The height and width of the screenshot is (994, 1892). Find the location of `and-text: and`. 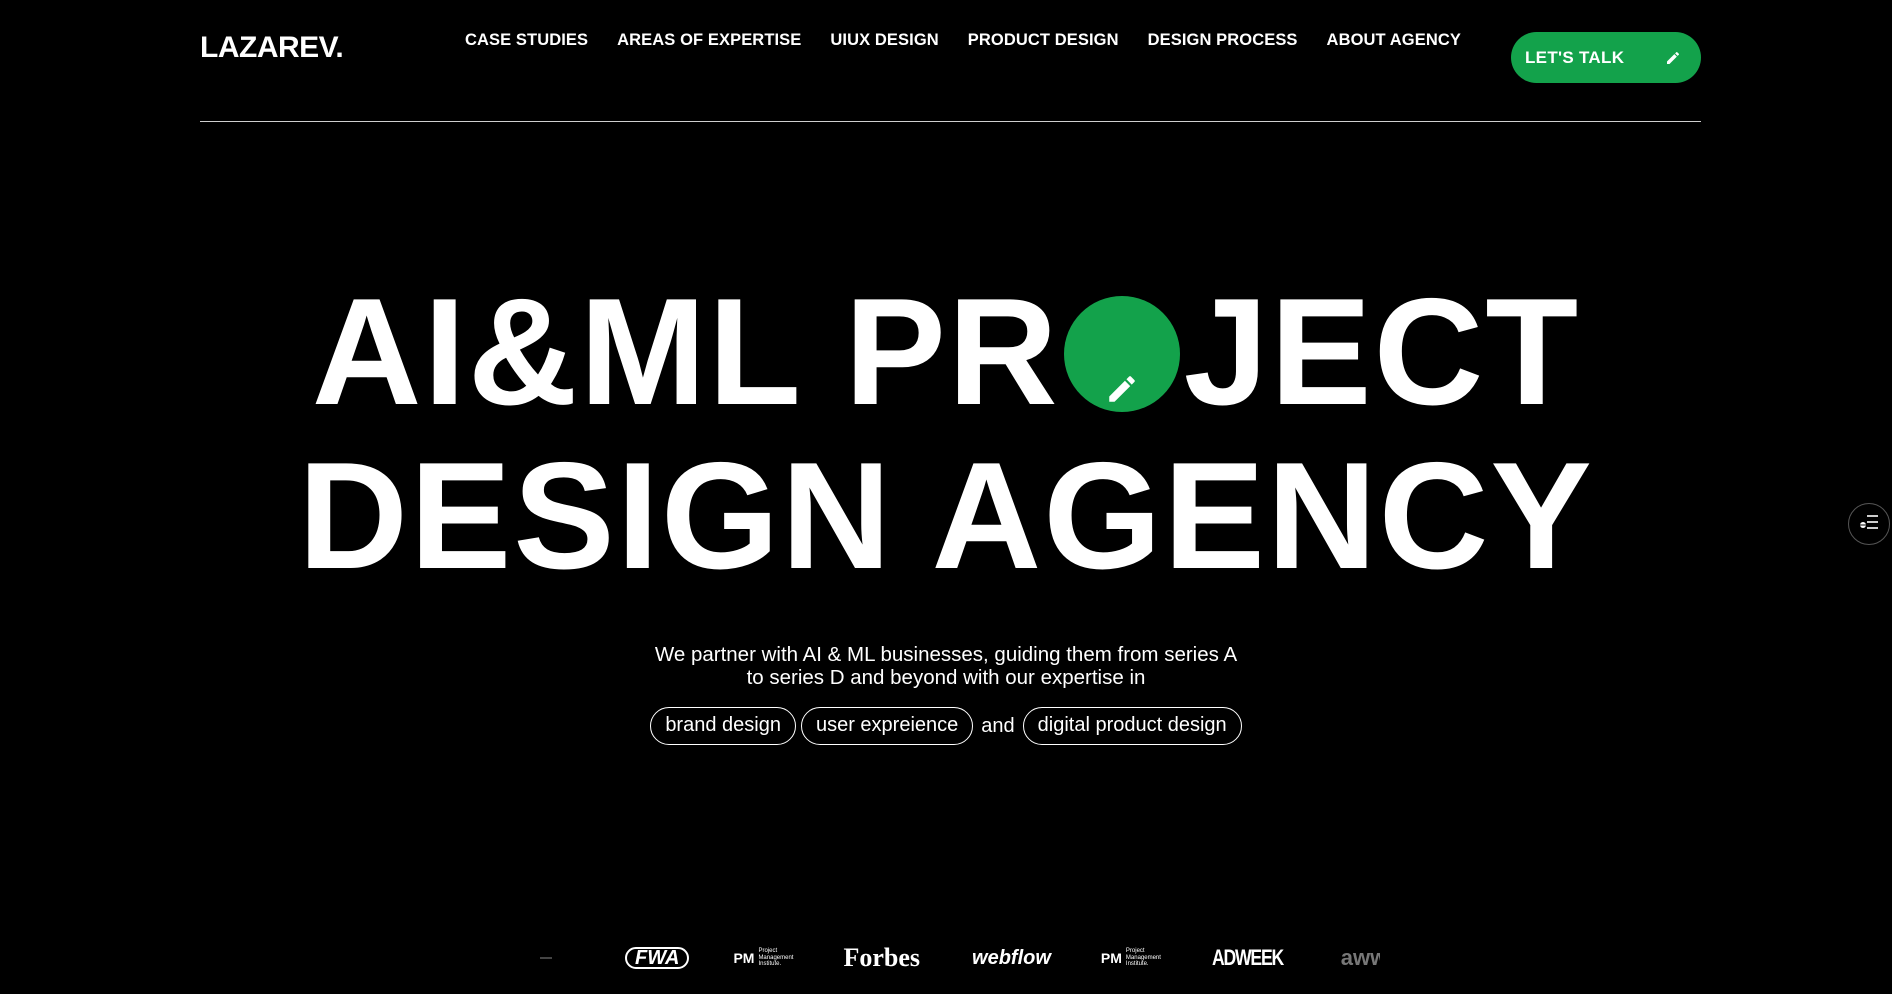

and-text: and is located at coordinates (998, 725).